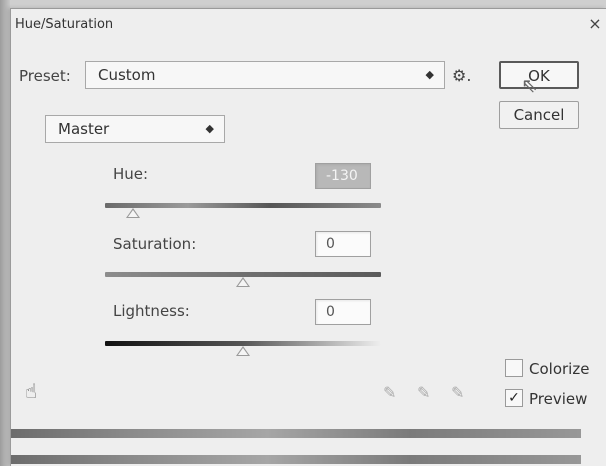 The height and width of the screenshot is (466, 606). I want to click on close-icon: ×, so click(595, 24).